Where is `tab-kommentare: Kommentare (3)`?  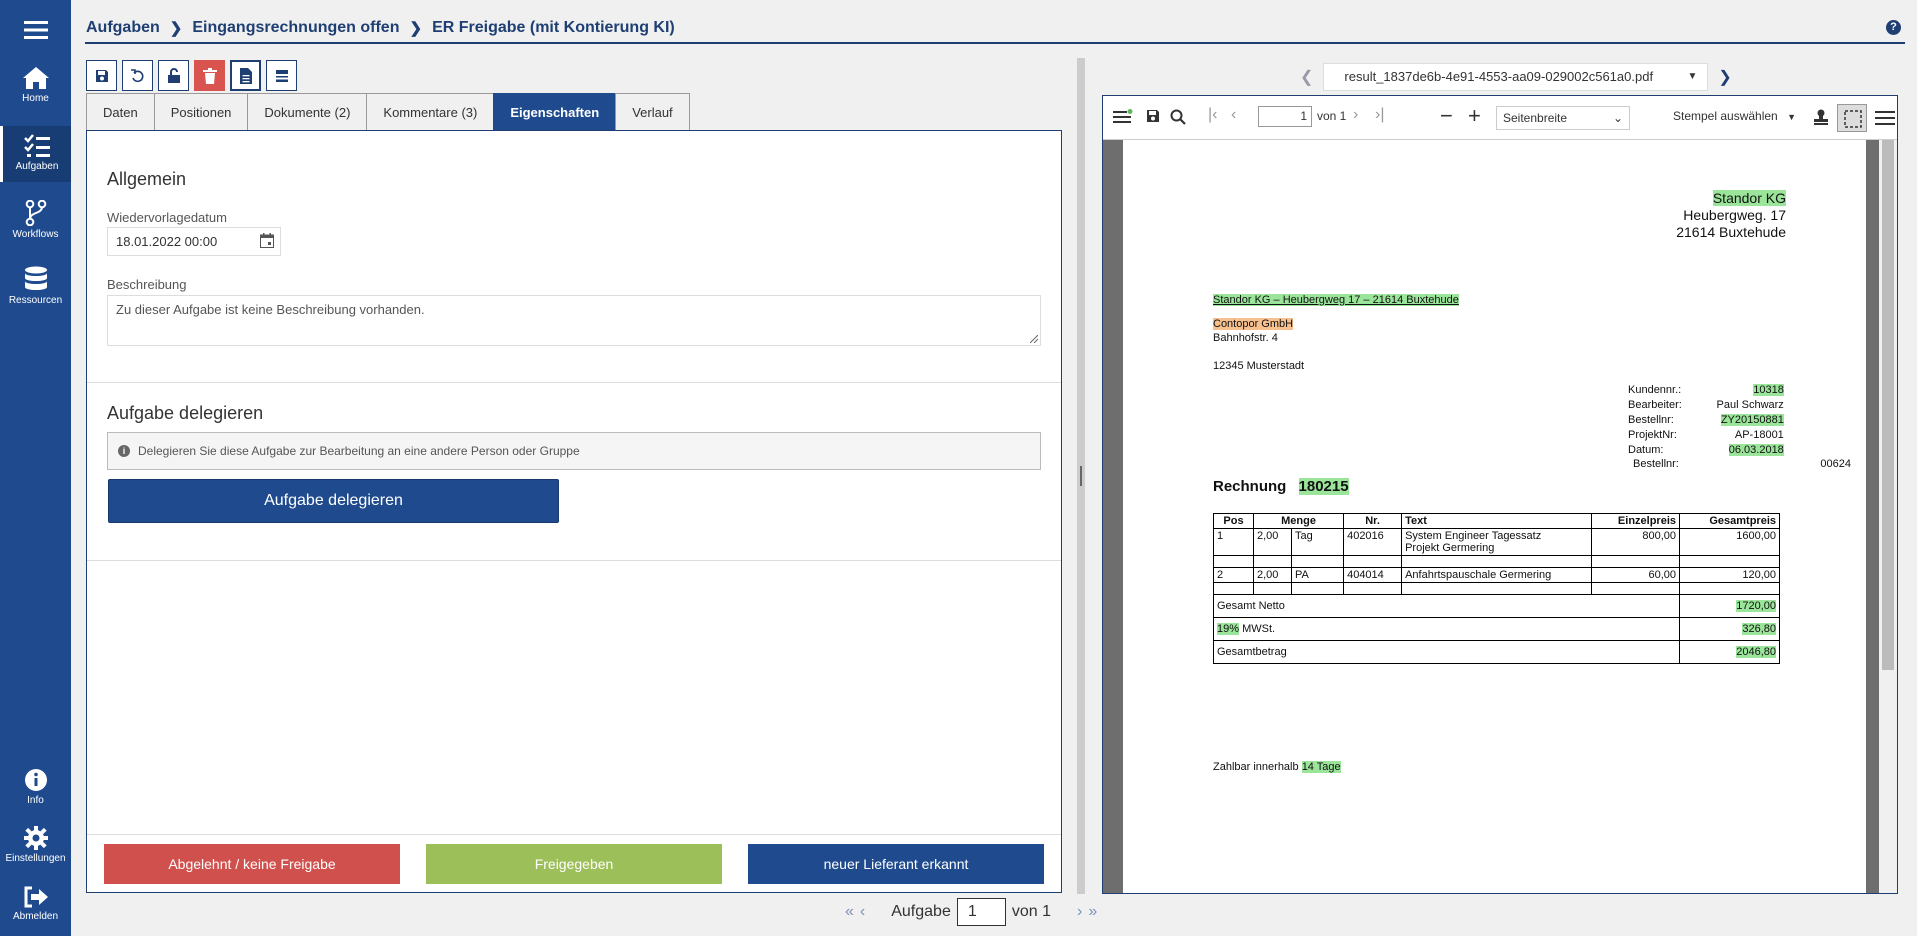
tab-kommentare: Kommentare (3) is located at coordinates (430, 112).